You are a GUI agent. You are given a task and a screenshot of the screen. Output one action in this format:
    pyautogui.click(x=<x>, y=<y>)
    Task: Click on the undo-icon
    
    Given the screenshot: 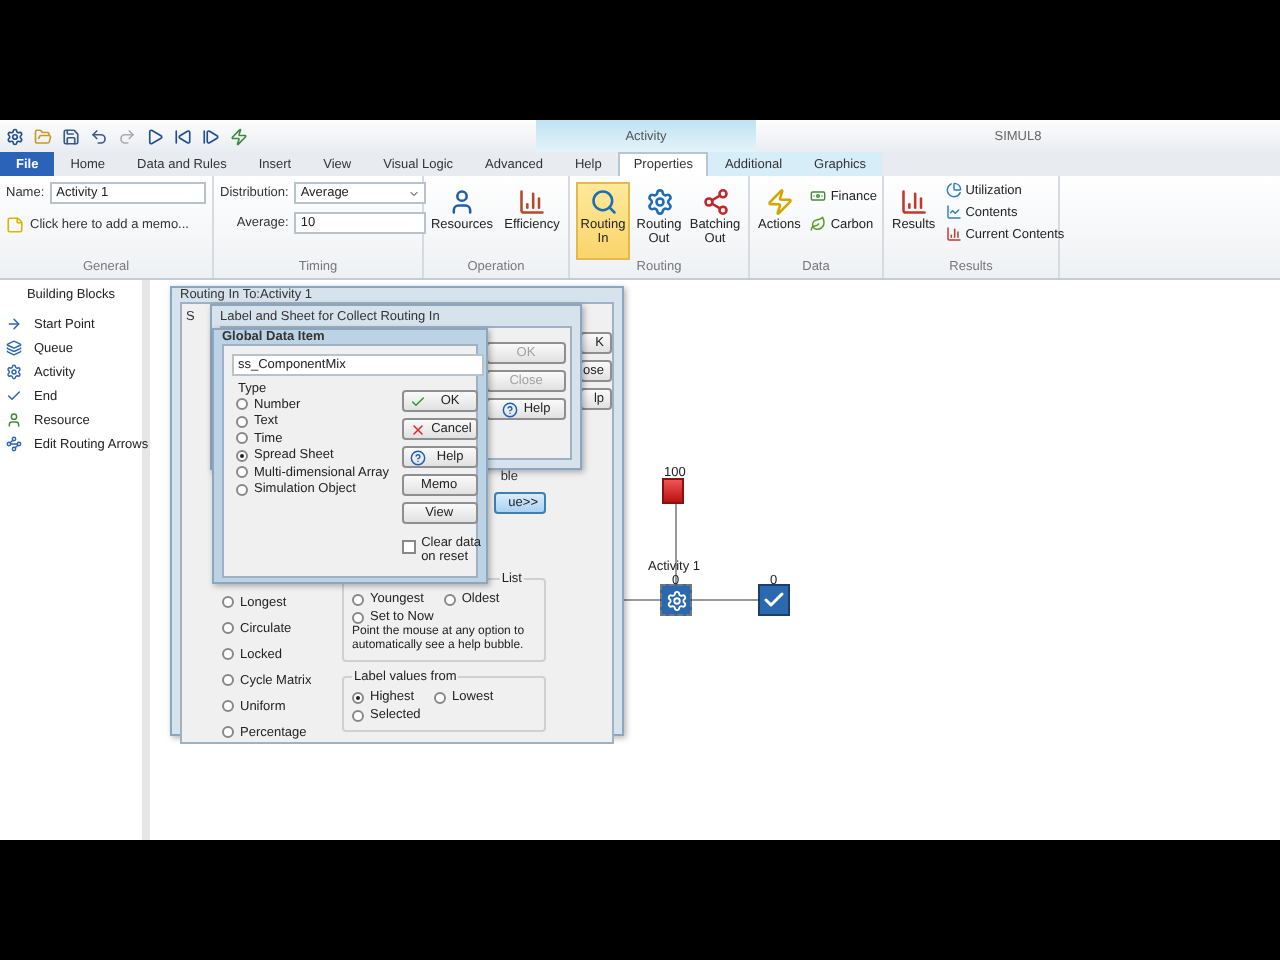 What is the action you would take?
    pyautogui.click(x=99, y=136)
    